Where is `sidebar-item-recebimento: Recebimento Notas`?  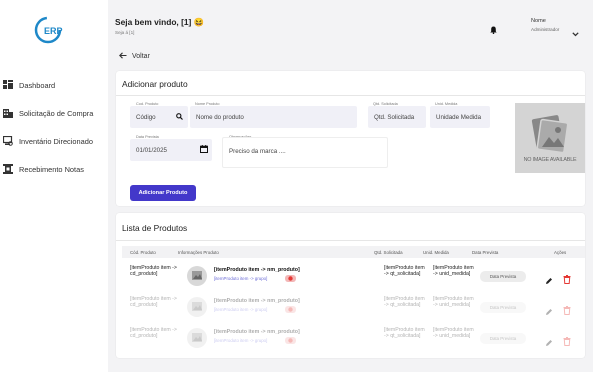 sidebar-item-recebimento: Recebimento Notas is located at coordinates (43, 169).